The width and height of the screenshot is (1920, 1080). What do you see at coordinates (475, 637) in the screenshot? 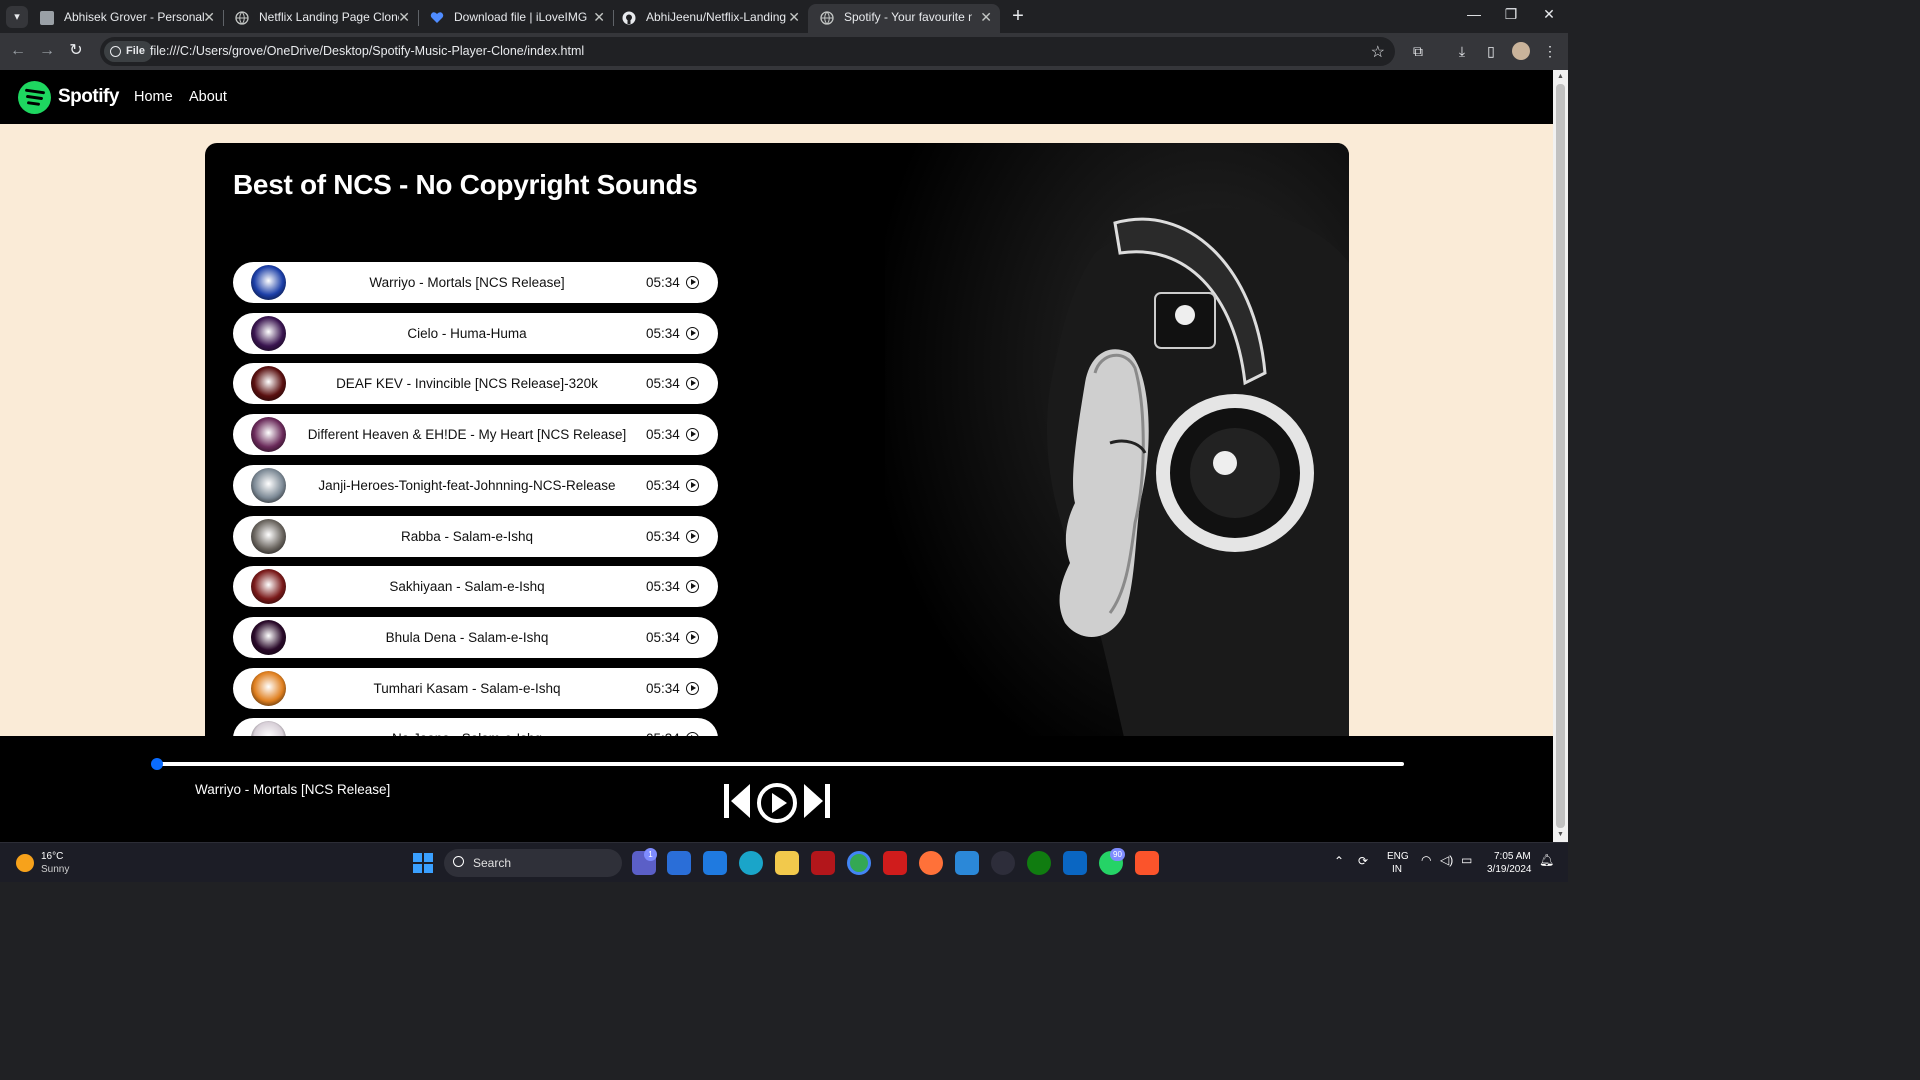
I see `song-item: Bhula Dena - Salam-e-Ishq 05:34` at bounding box center [475, 637].